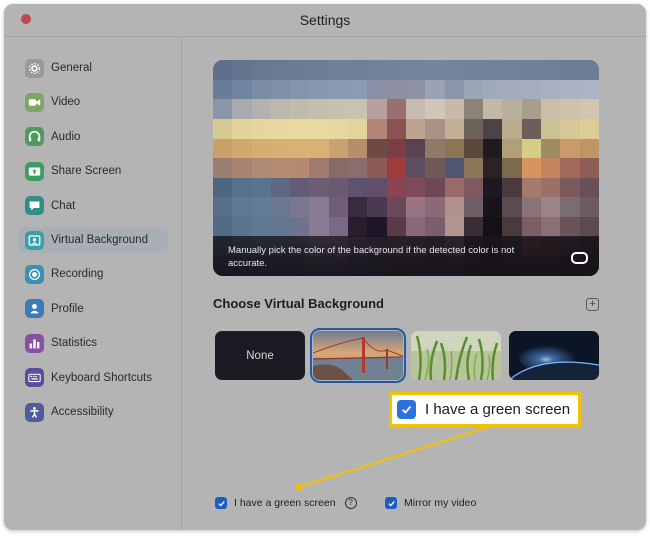  What do you see at coordinates (102, 377) in the screenshot?
I see `sidebar-item-label: Keyboard Shortcuts` at bounding box center [102, 377].